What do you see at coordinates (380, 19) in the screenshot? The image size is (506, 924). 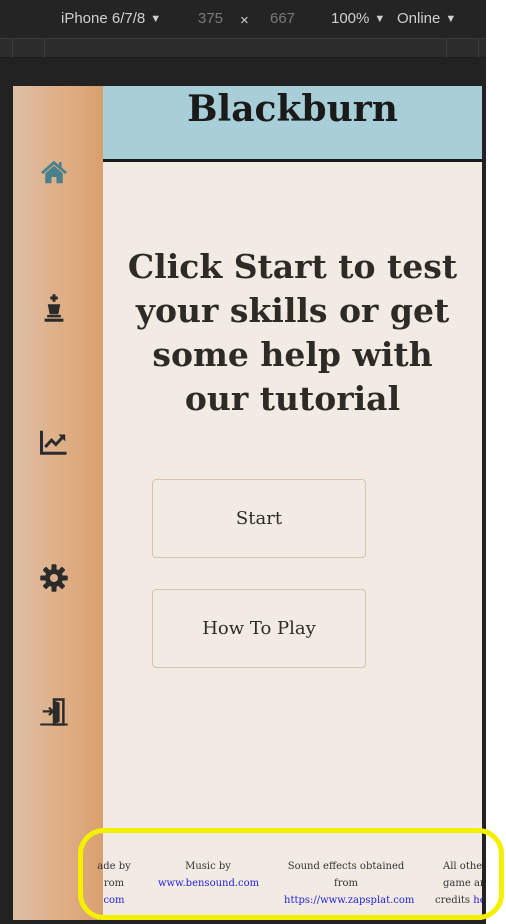 I see `zoom-dropdown-icon: ▼` at bounding box center [380, 19].